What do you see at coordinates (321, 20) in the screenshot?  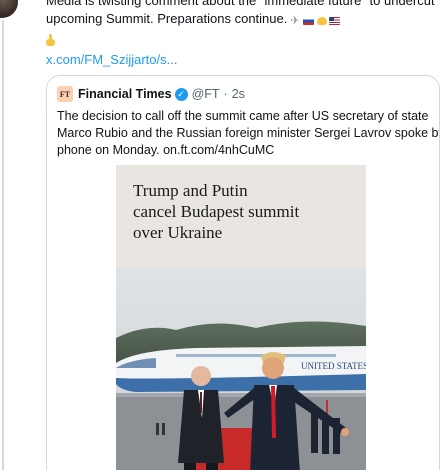 I see `hand-emoji-icon` at bounding box center [321, 20].